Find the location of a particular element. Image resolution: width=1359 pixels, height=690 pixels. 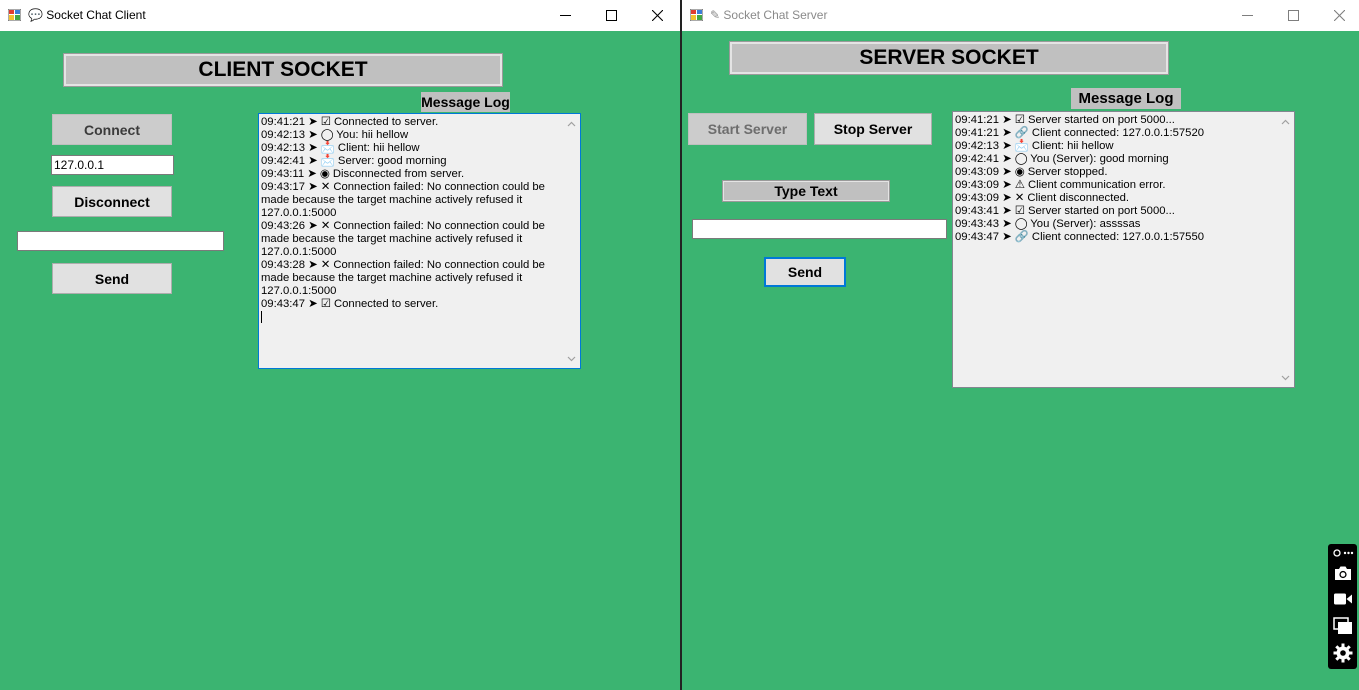

server-message-input is located at coordinates (819, 229).